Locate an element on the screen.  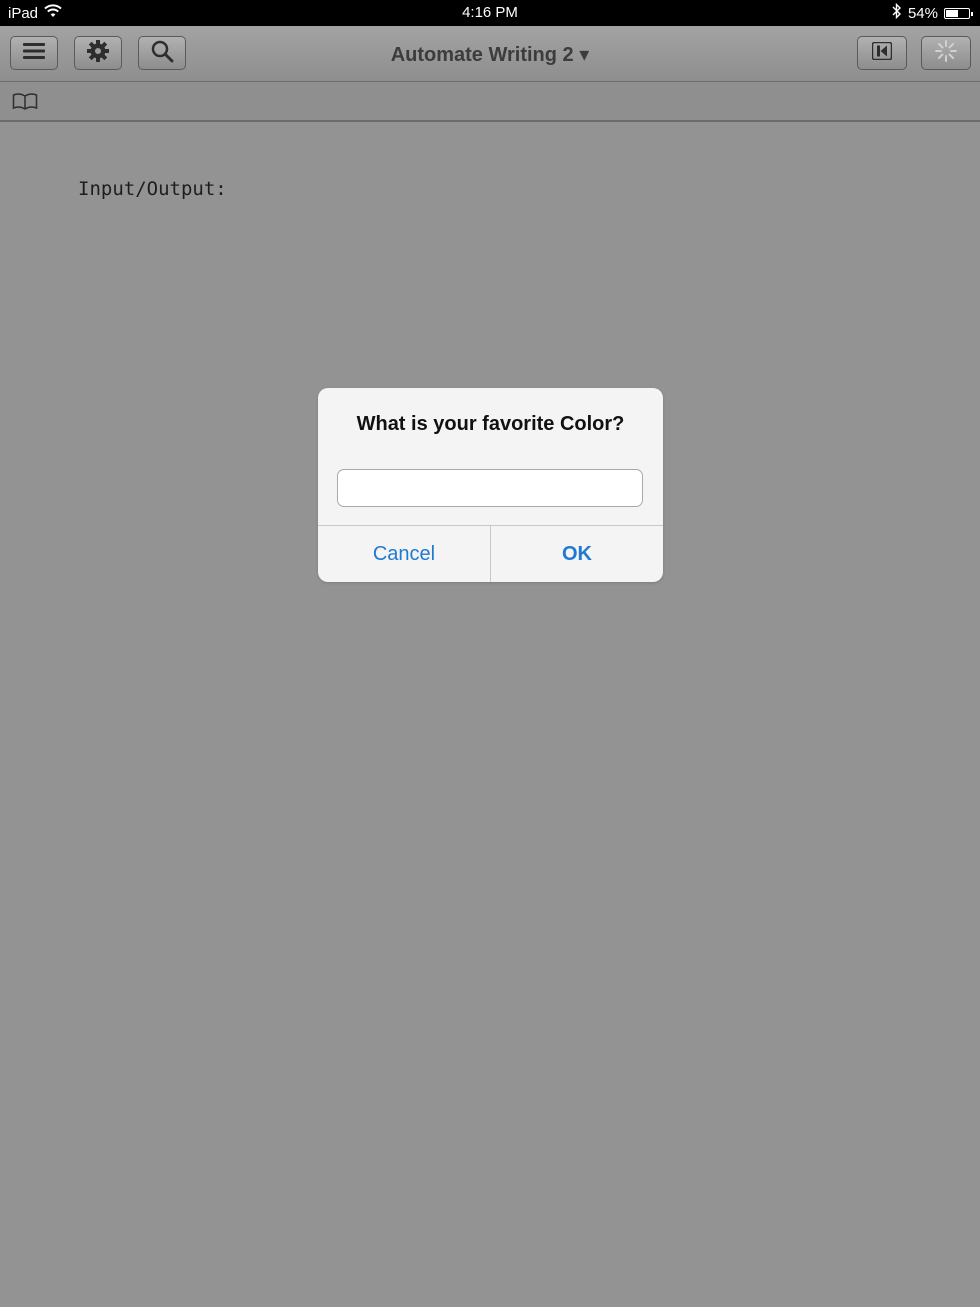
toolbar: Automate Writing 2 ▾ is located at coordinates (490, 54).